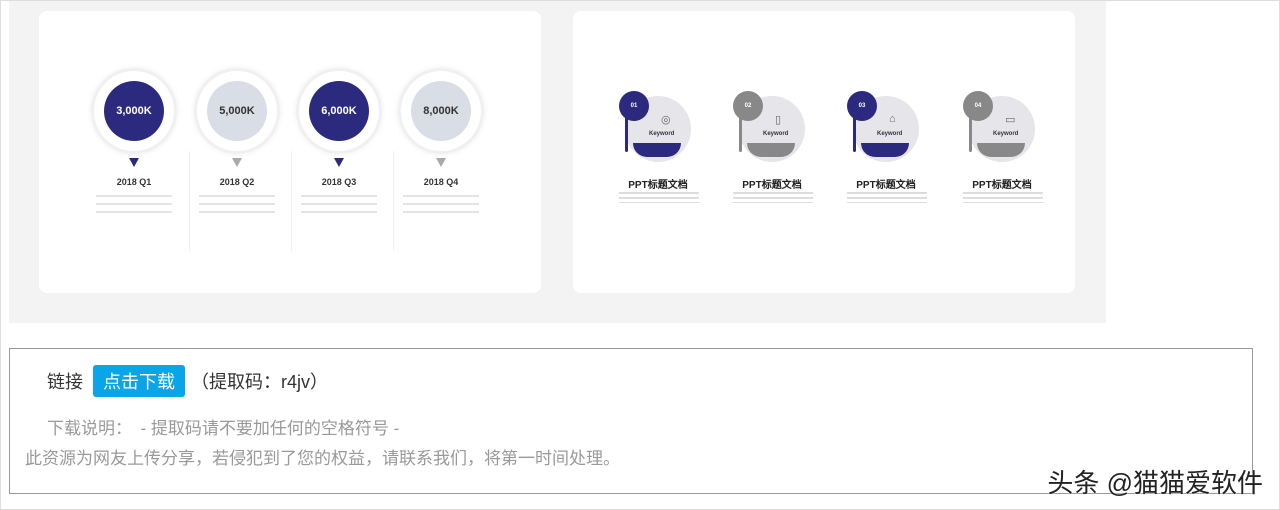 This screenshot has width=1280, height=510. Describe the element at coordinates (65, 382) in the screenshot. I see `link-label: 链接` at that location.